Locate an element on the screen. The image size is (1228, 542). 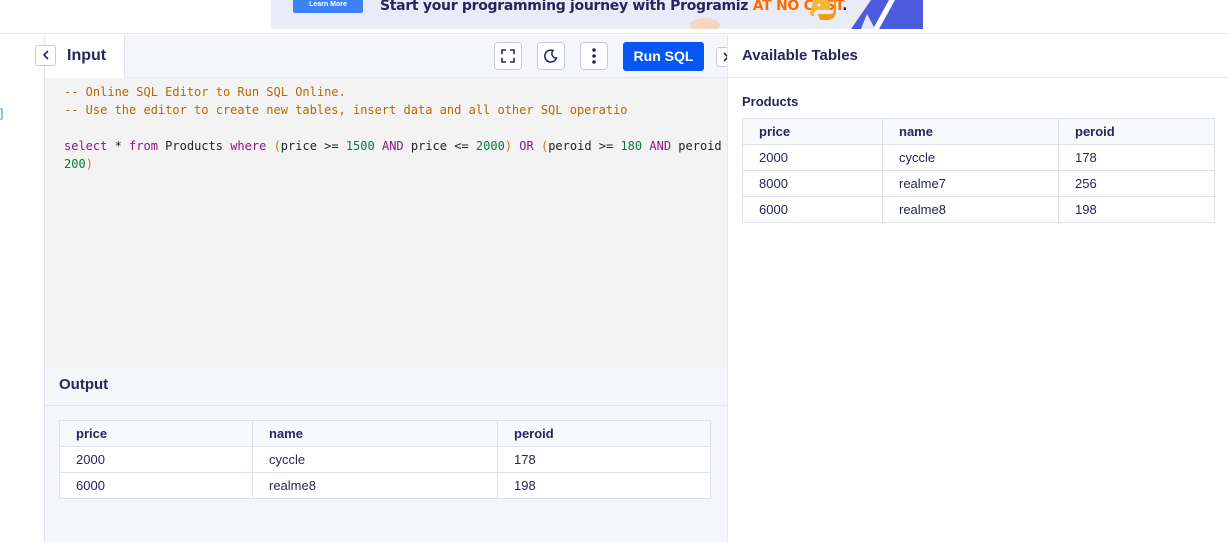
more-options-button is located at coordinates (594, 56).